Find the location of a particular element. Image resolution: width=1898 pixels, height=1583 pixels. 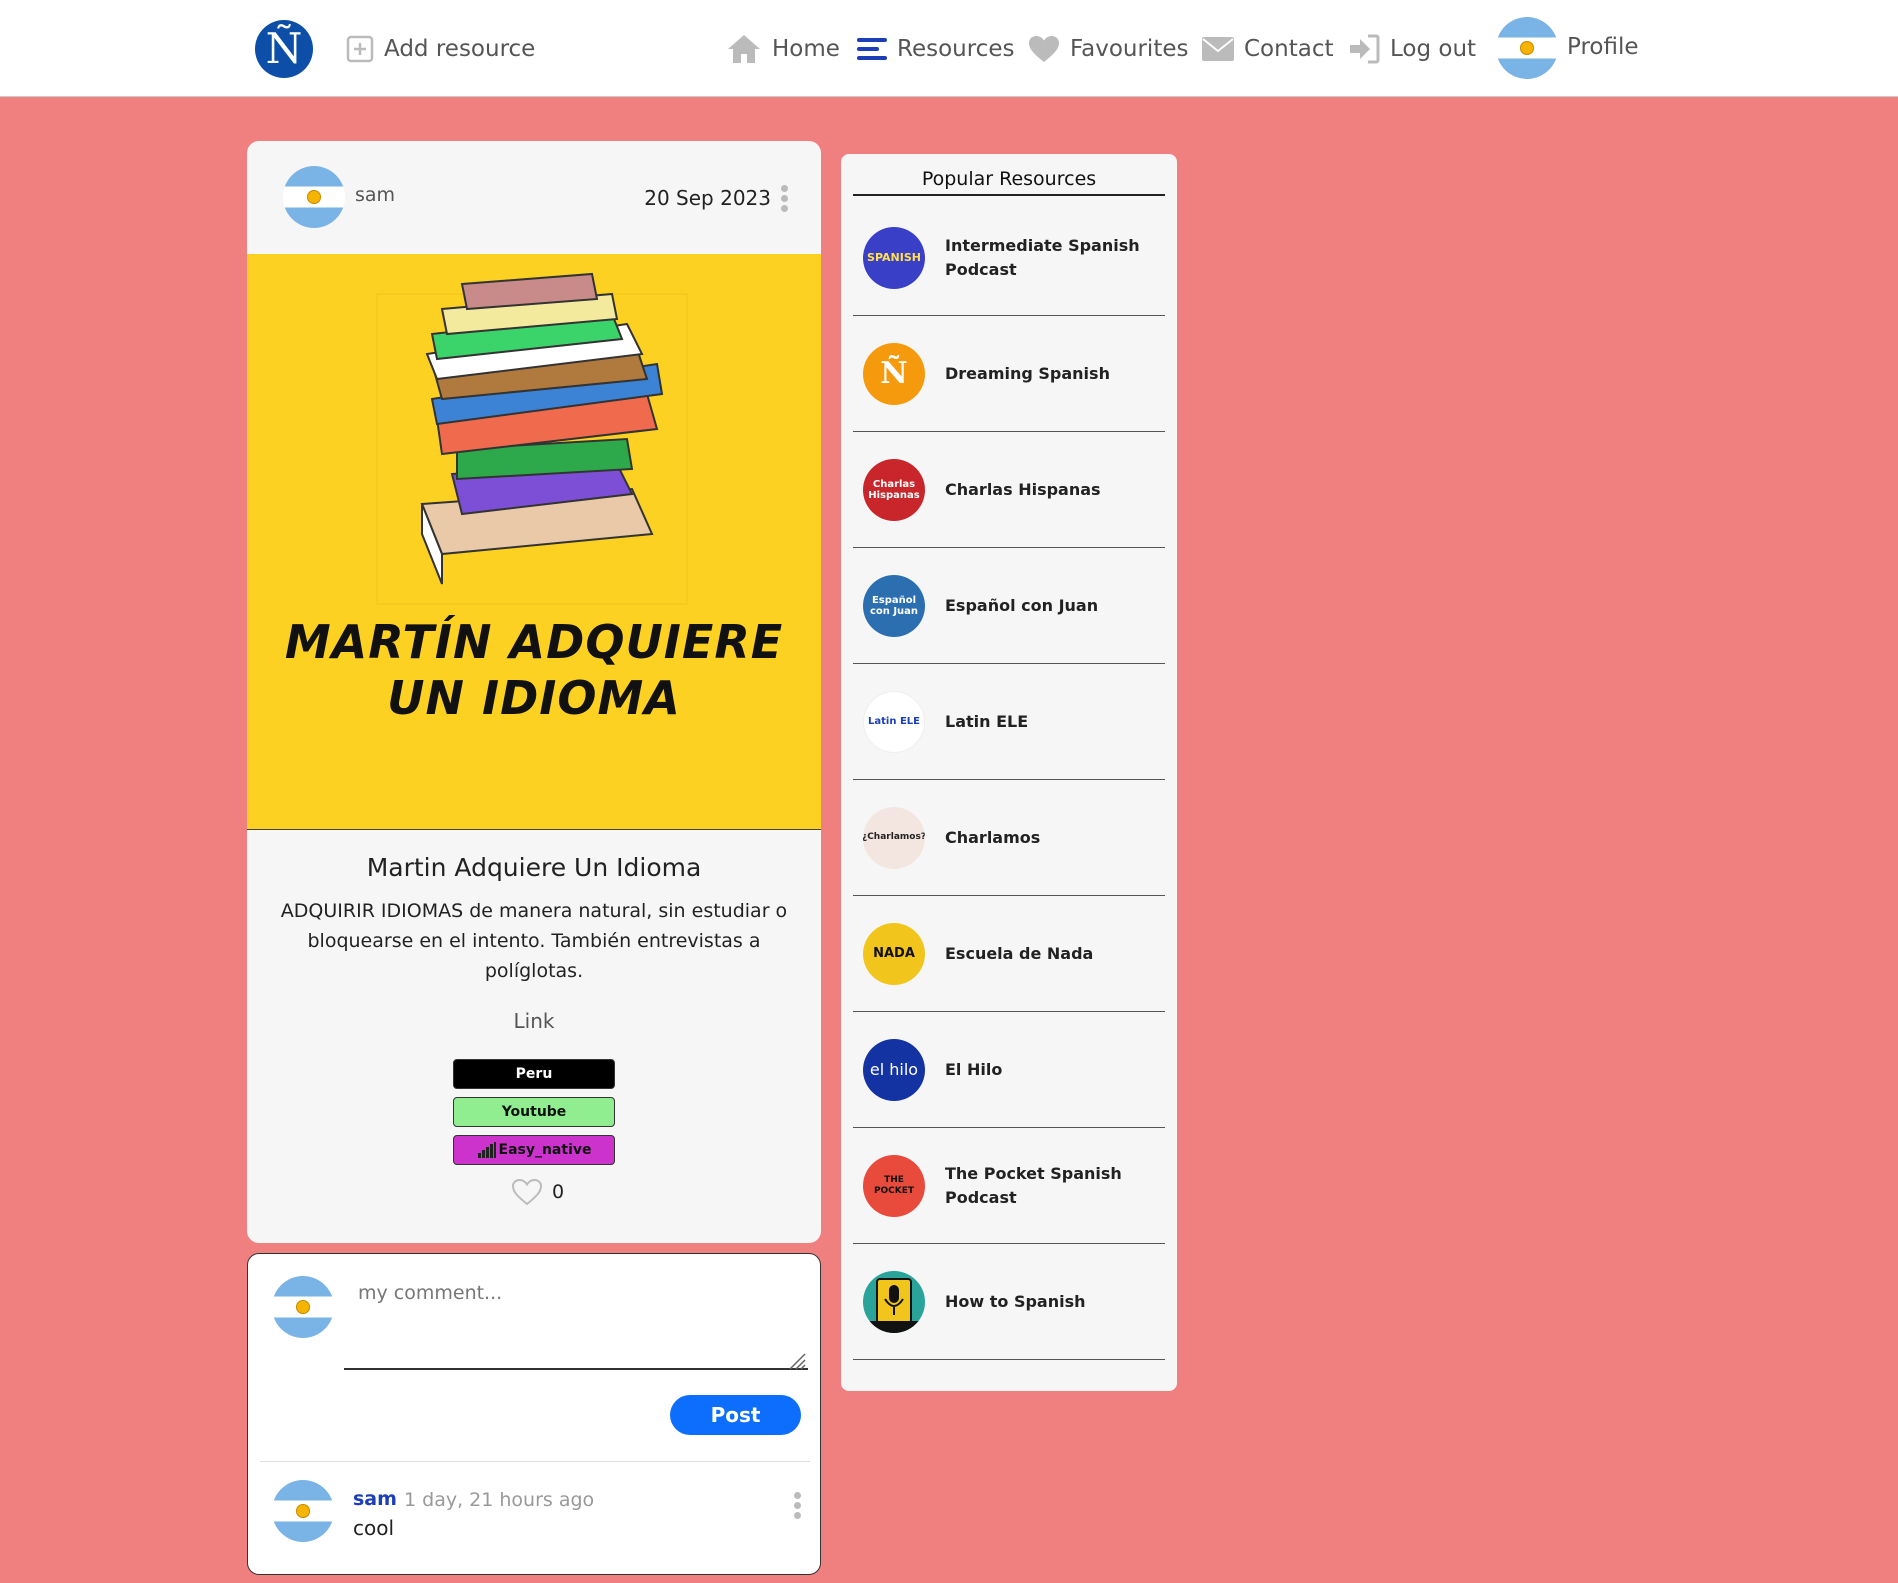

like-count: 0 is located at coordinates (558, 1192).